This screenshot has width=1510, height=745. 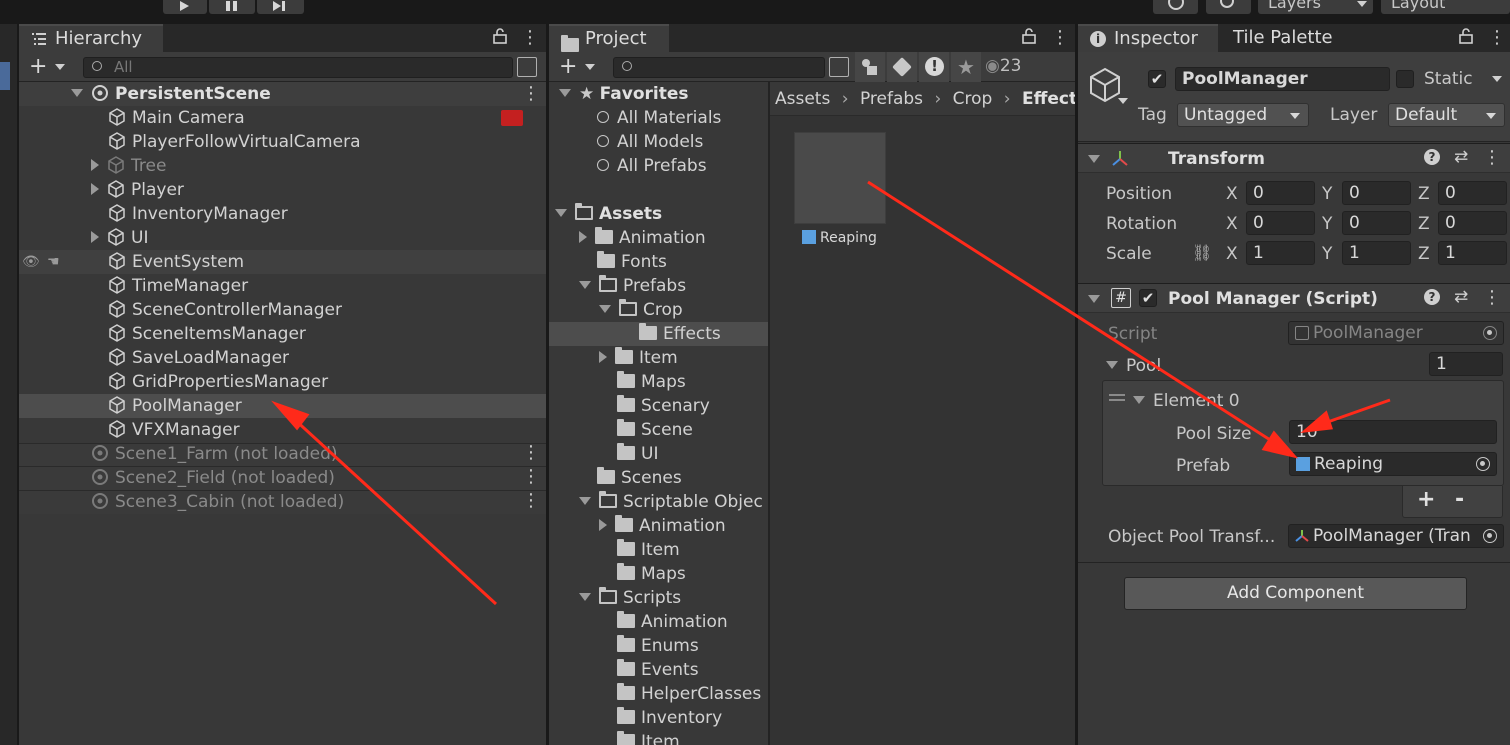 I want to click on pool-label: Pool, so click(x=1133, y=366).